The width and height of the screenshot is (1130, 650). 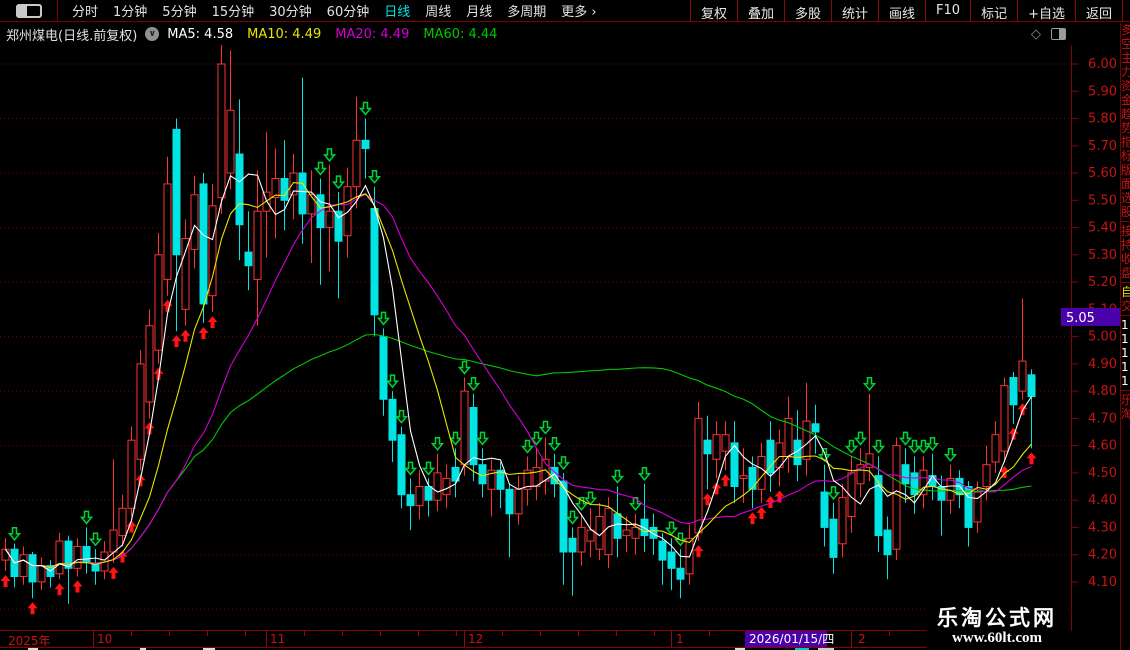 I want to click on x-axis-label: 10, so click(x=105, y=639).